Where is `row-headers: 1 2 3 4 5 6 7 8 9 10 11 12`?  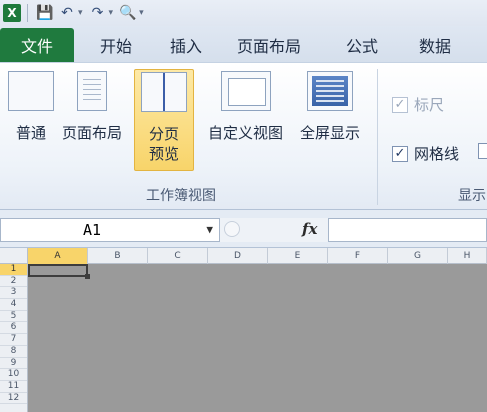 row-headers: 1 2 3 4 5 6 7 8 9 10 11 12 is located at coordinates (14, 338).